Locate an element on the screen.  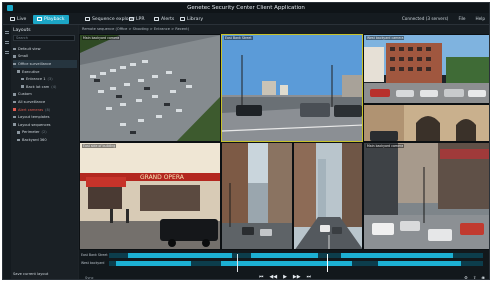
tree-item: Layout templates is located at coordinates (45, 117).